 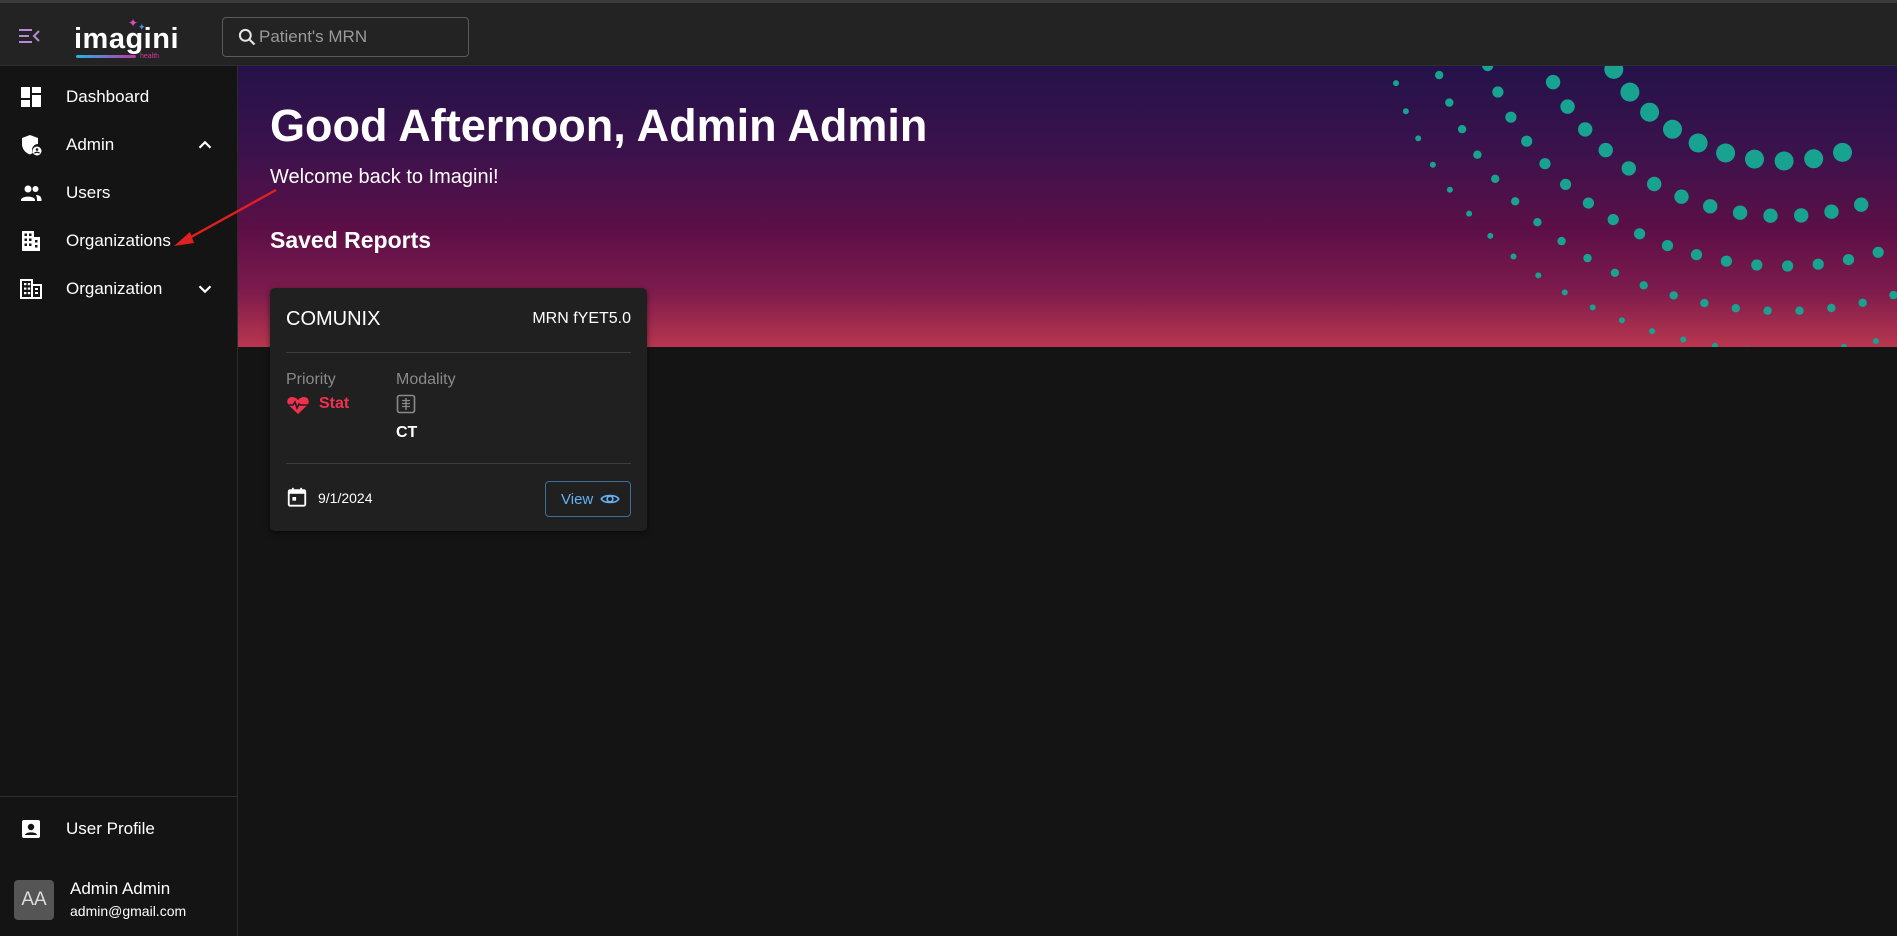 I want to click on top-bar: imagini ✦ ✦ health, so click(x=948, y=33).